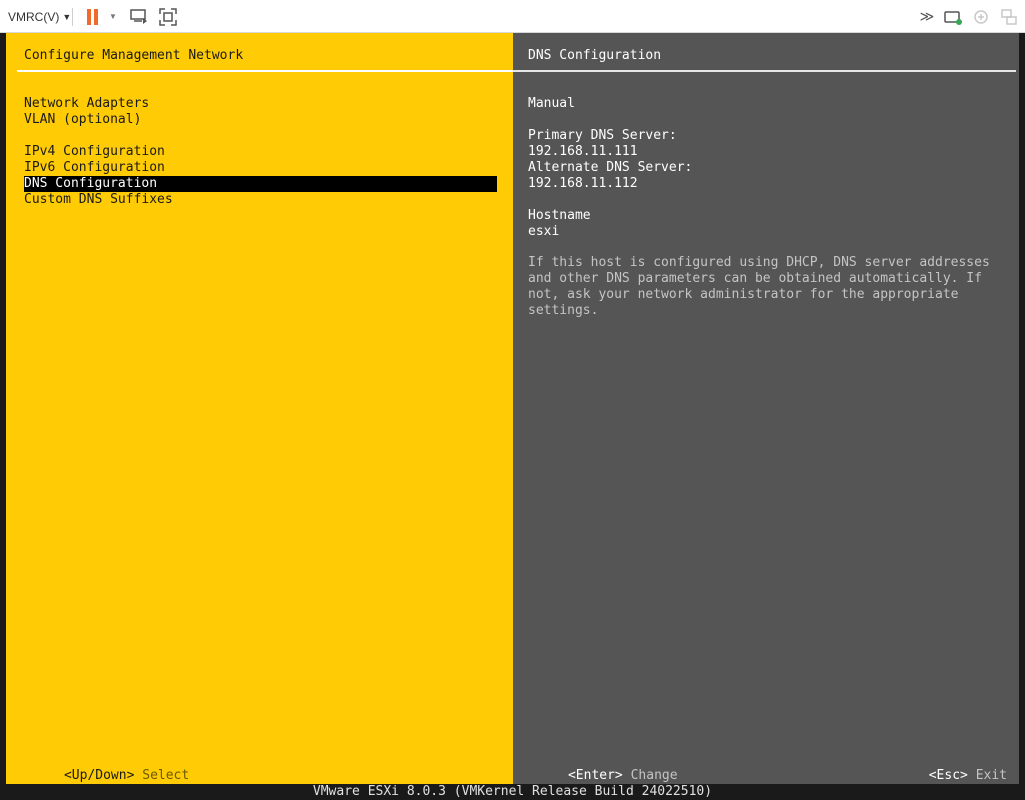 This screenshot has height=800, width=1025. I want to click on menu-panel-title: Configure Management Network, so click(134, 55).